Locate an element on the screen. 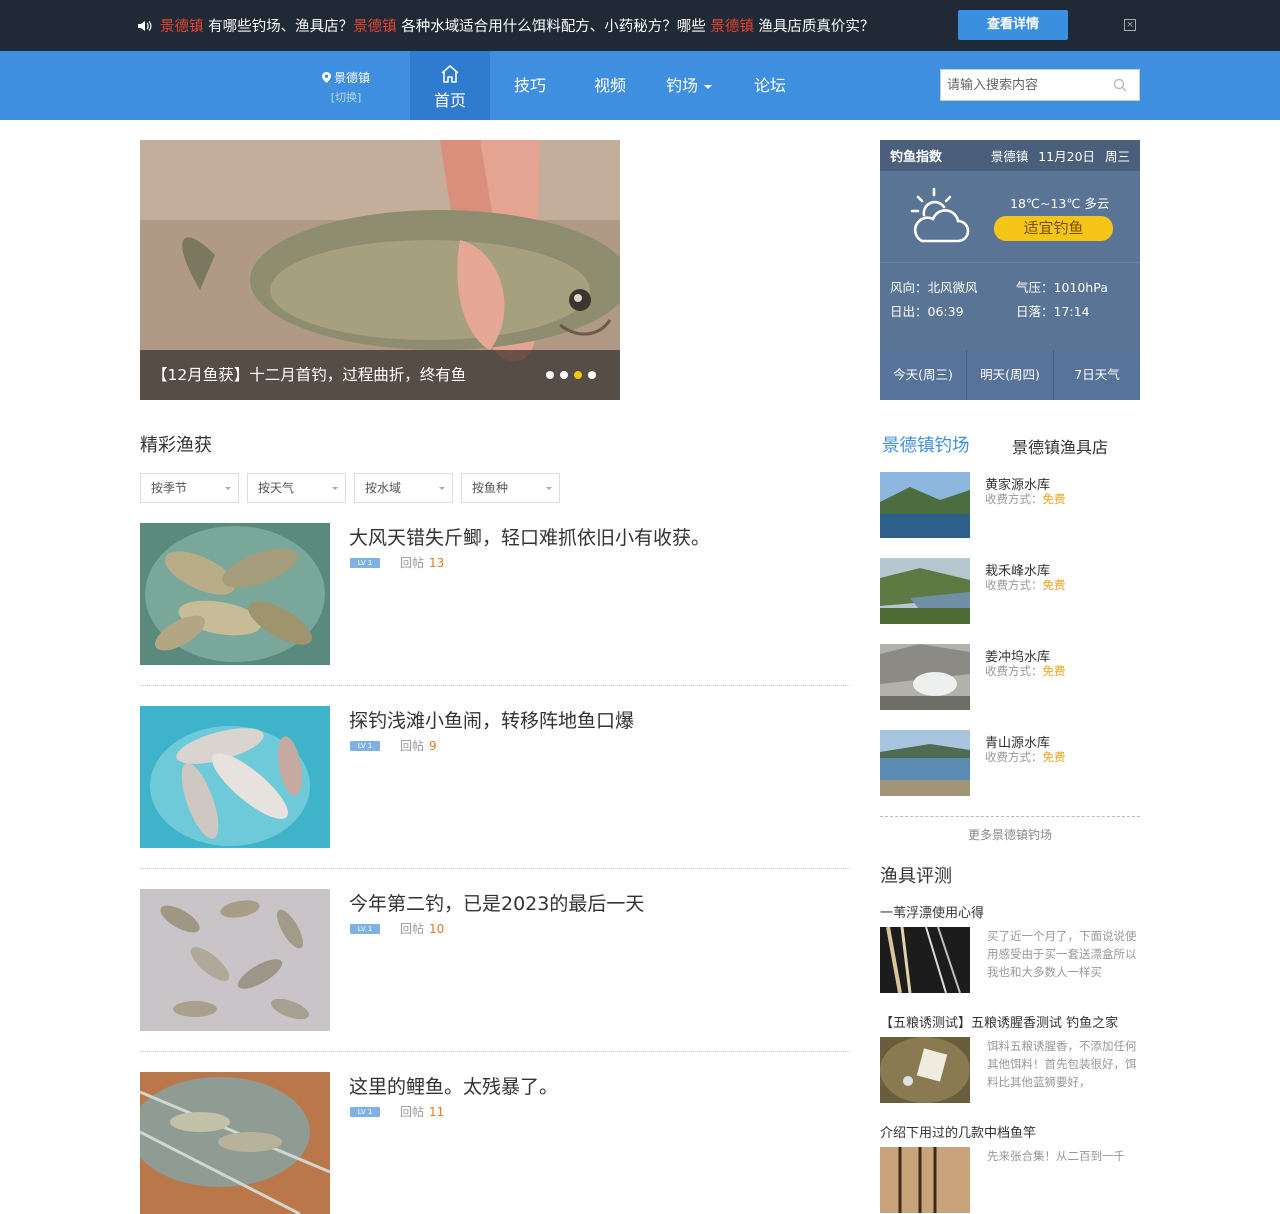 The image size is (1280, 1214). speaker-icon is located at coordinates (145, 25).